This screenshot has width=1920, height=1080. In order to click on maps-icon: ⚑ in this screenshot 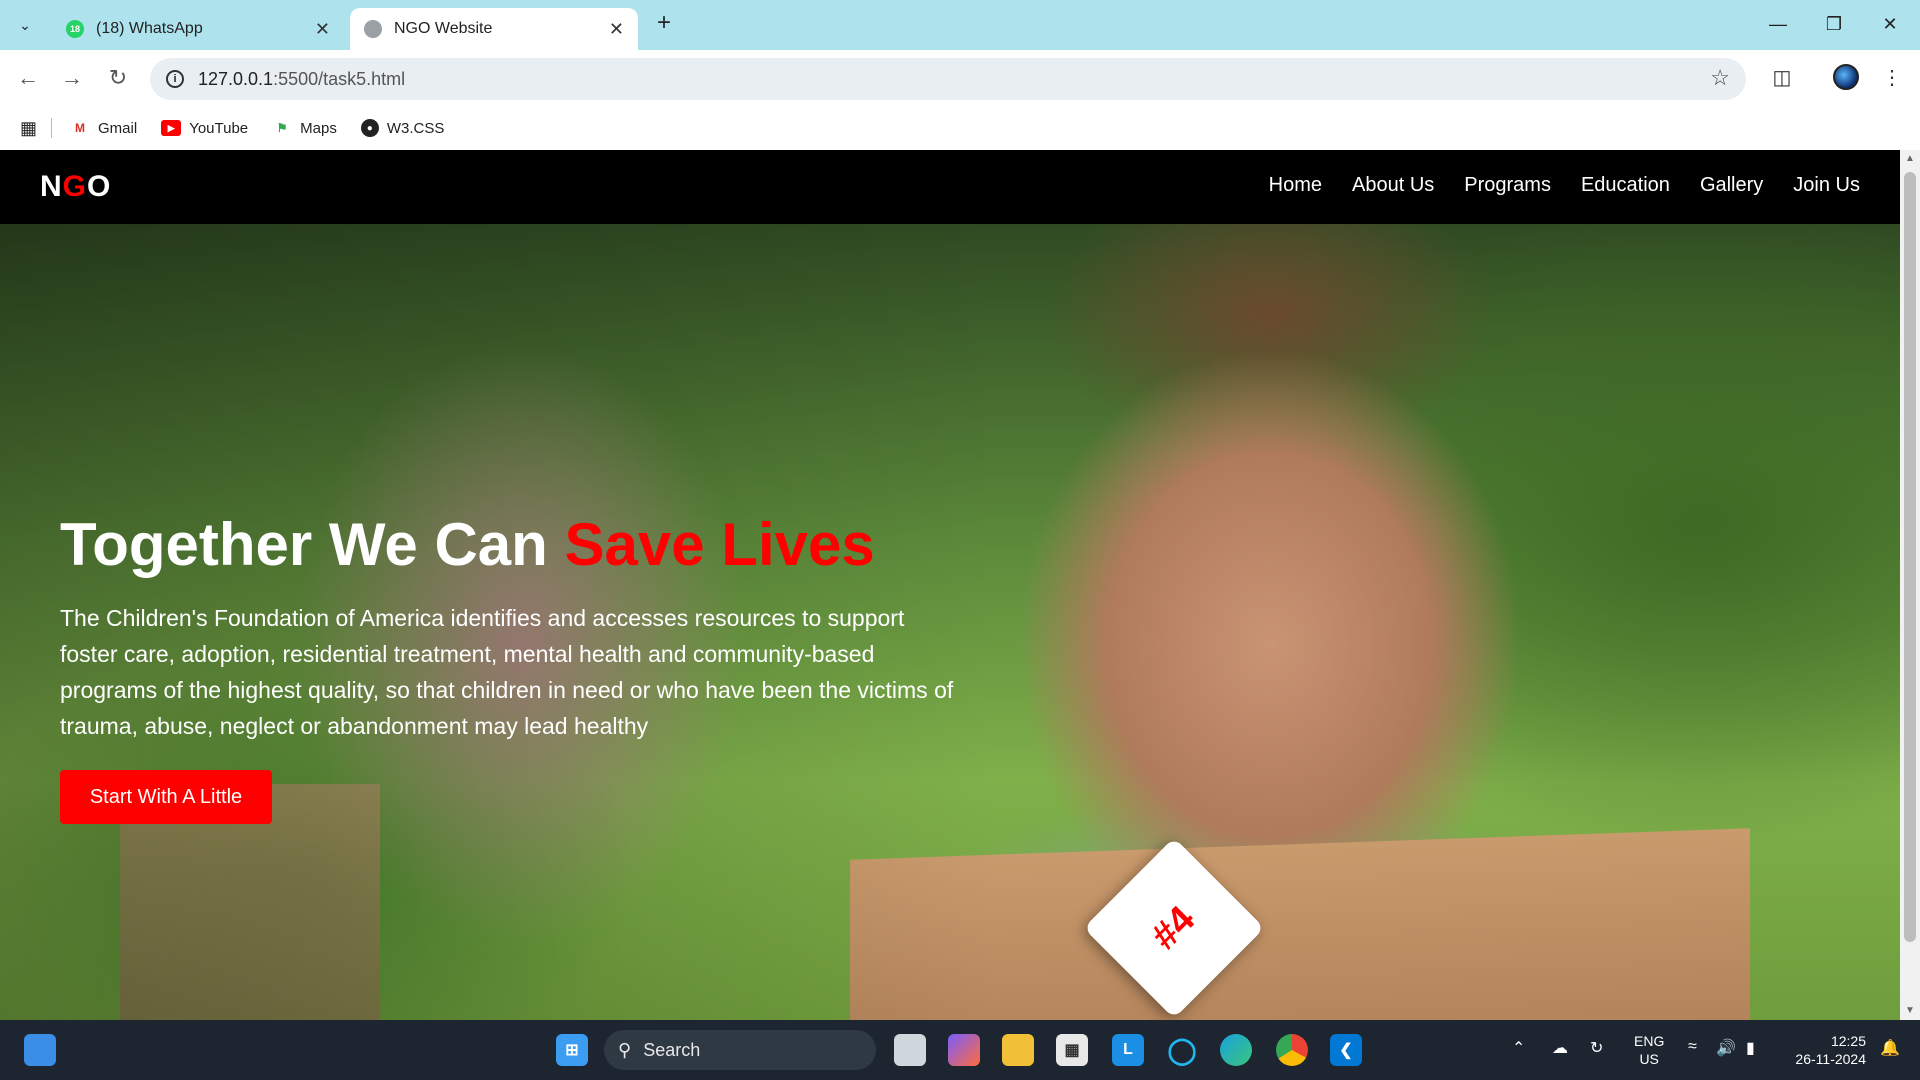, I will do `click(282, 128)`.